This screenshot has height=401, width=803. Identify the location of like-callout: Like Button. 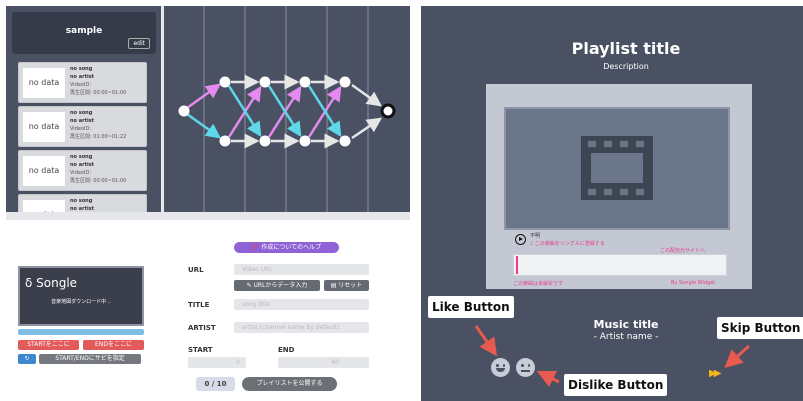
(471, 307).